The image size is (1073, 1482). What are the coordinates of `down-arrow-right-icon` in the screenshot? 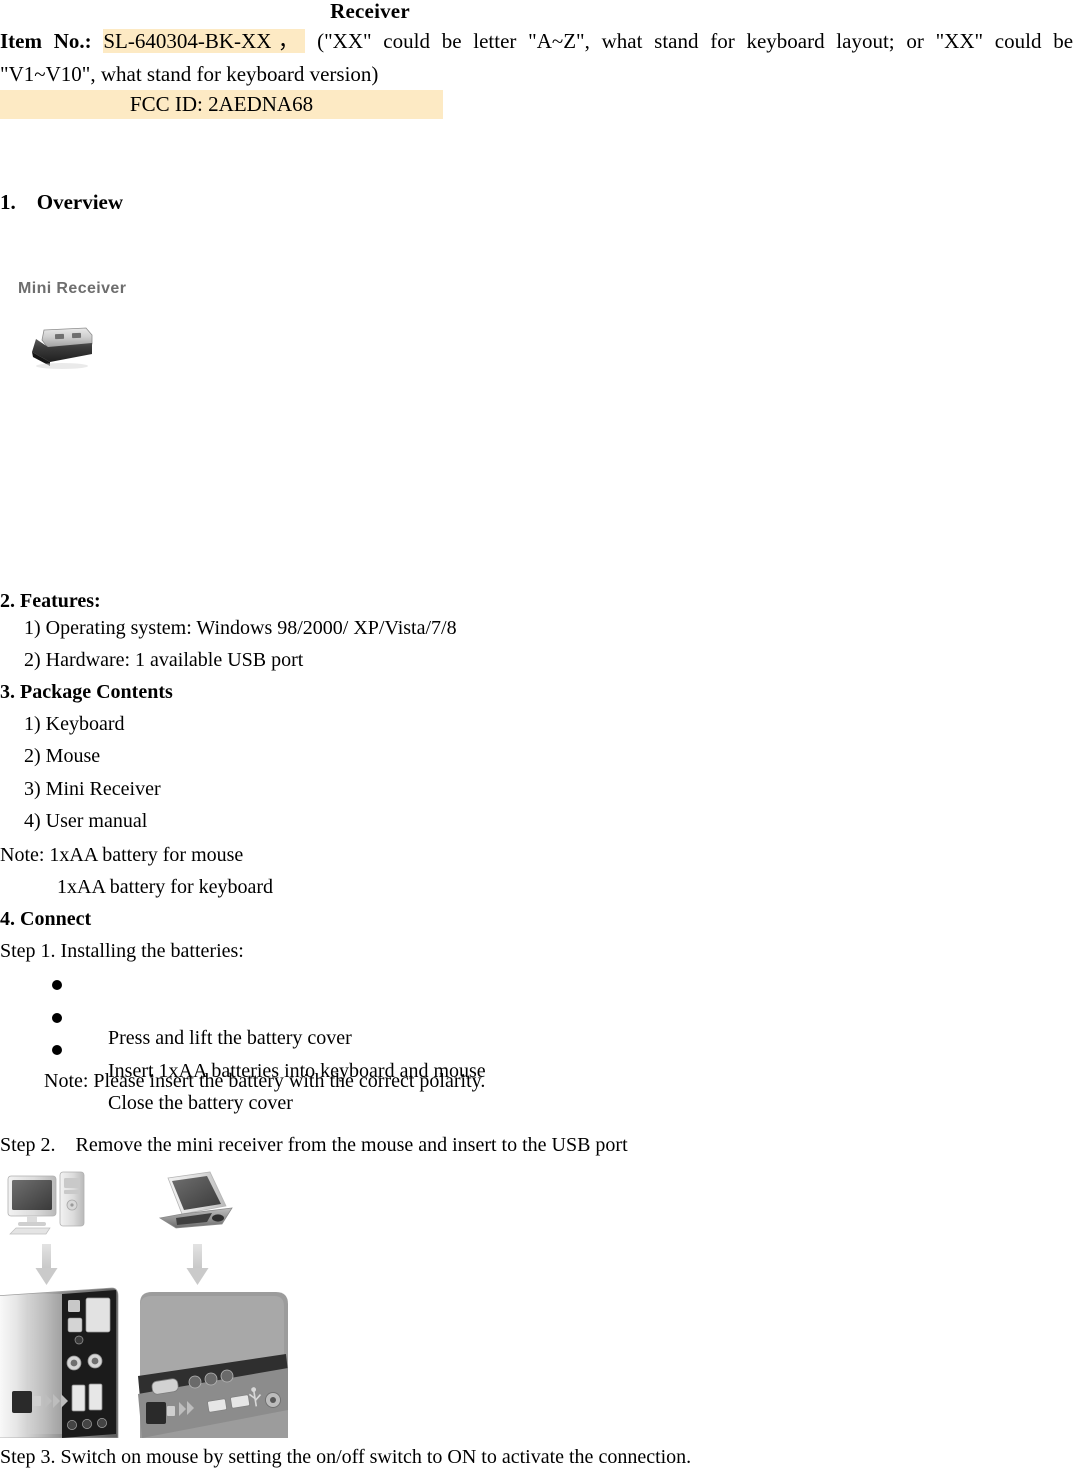 It's located at (197, 1264).